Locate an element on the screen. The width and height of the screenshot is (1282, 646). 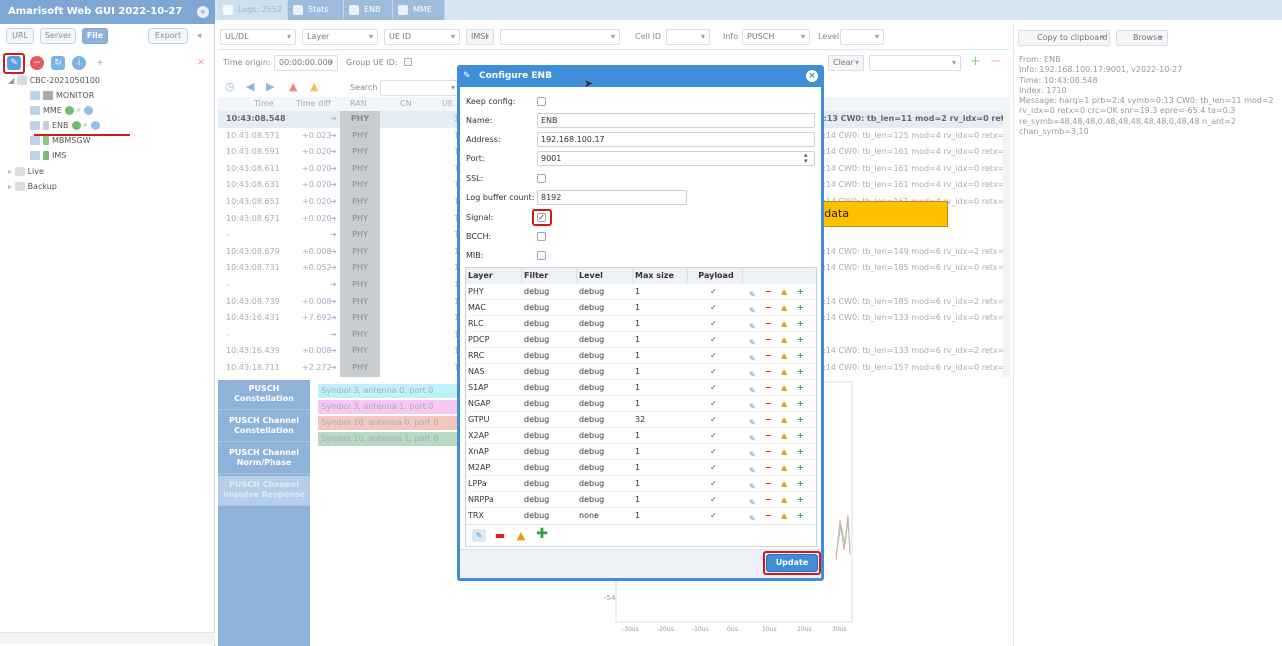
layer-mode-select: UL/DL is located at coordinates (258, 37).